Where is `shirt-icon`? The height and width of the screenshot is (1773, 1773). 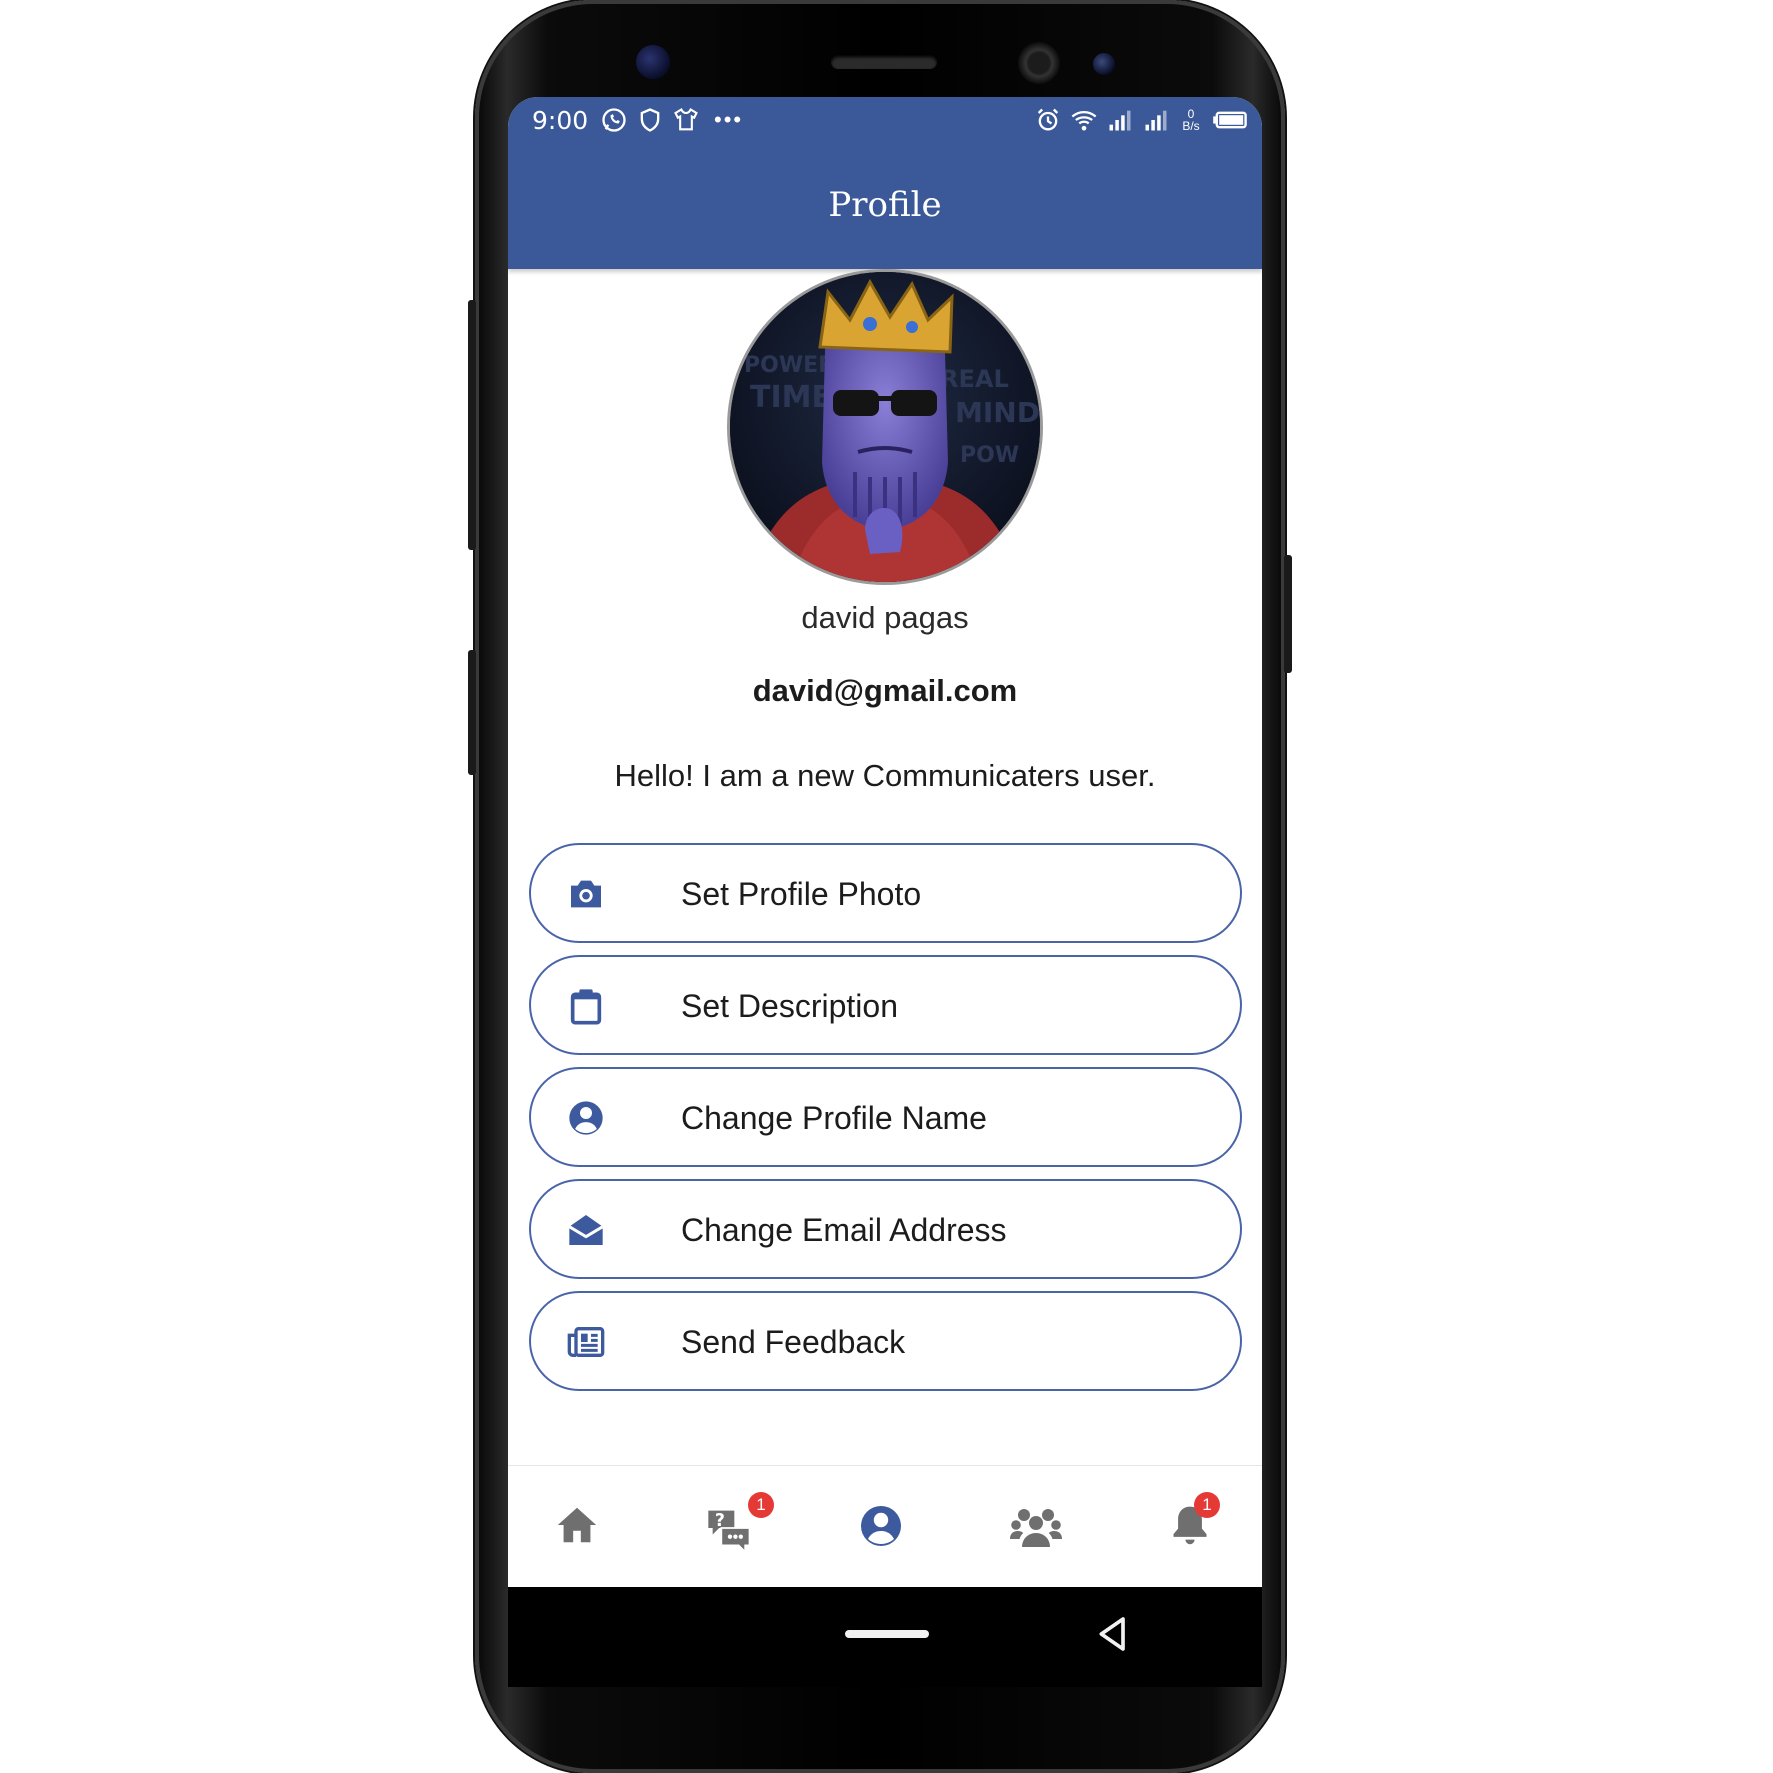
shirt-icon is located at coordinates (686, 119).